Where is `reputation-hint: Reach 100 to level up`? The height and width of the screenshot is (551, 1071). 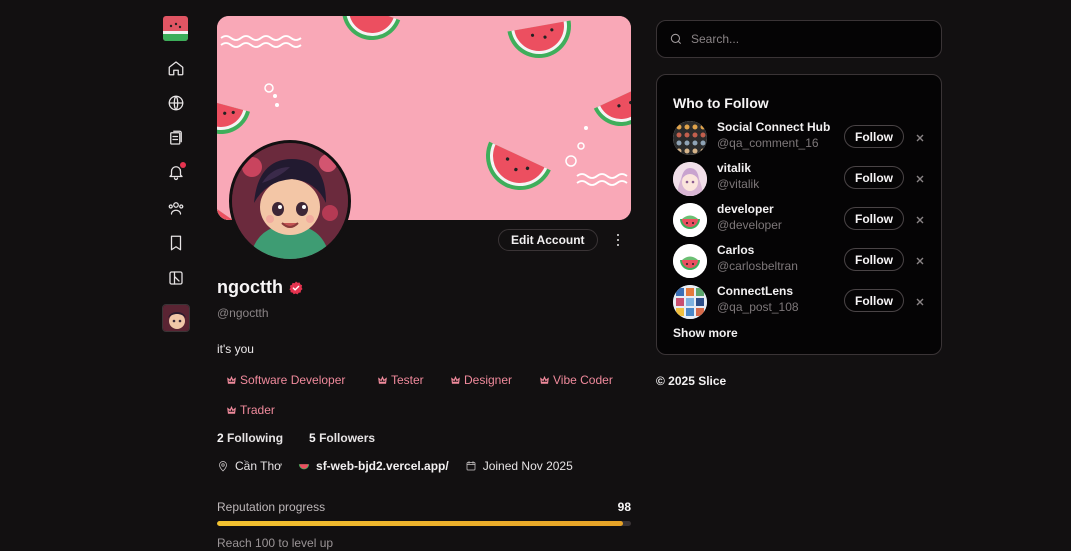 reputation-hint: Reach 100 to level up is located at coordinates (275, 543).